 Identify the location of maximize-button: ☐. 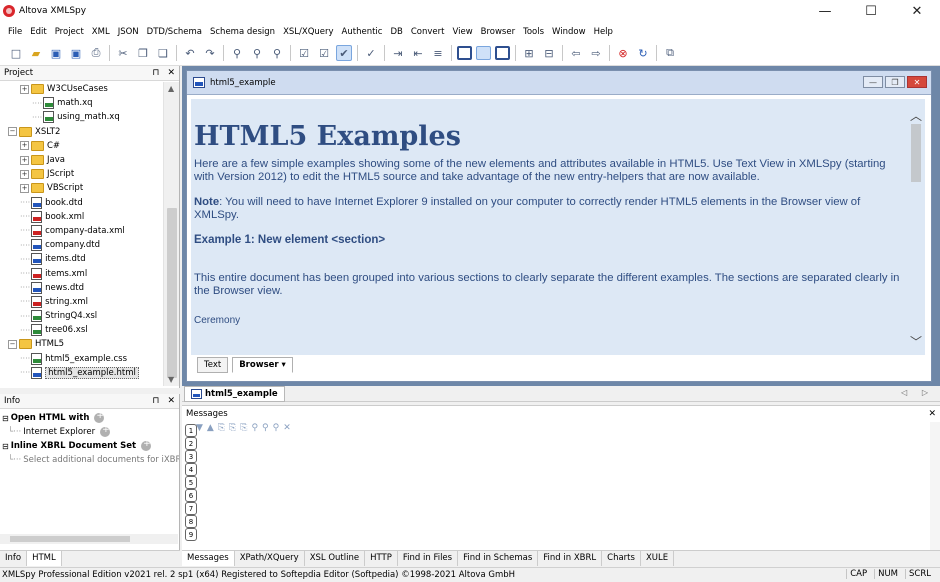
(871, 11).